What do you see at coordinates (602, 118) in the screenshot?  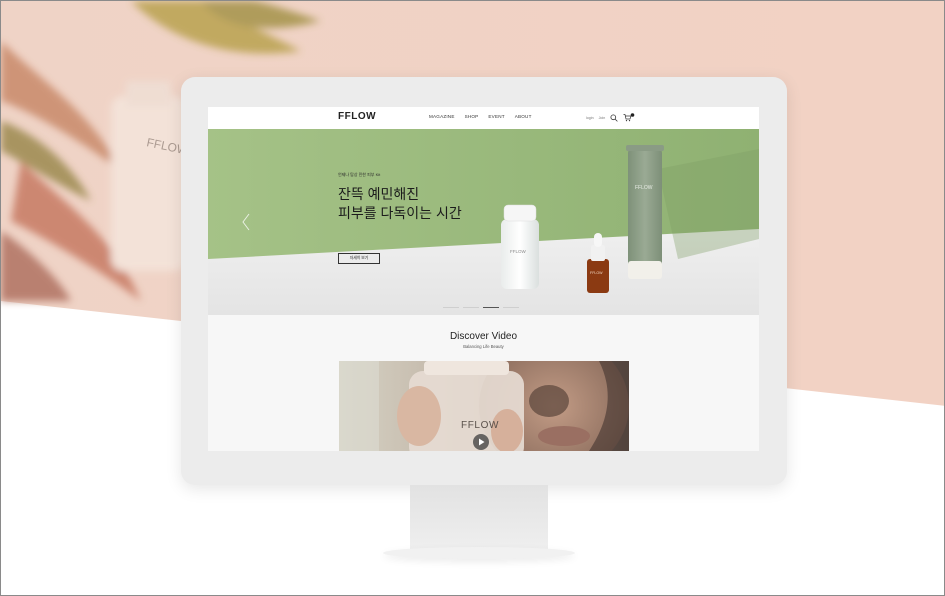 I see `join-link: Join` at bounding box center [602, 118].